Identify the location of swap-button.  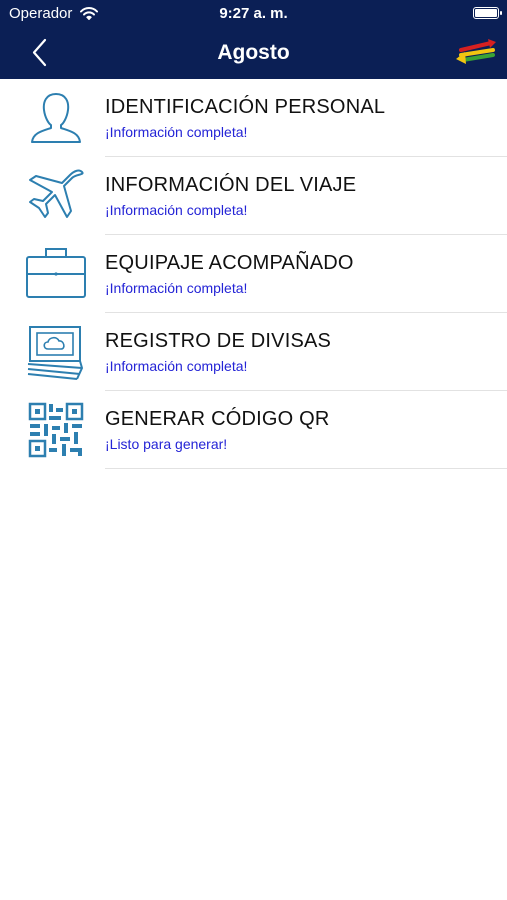
(477, 54).